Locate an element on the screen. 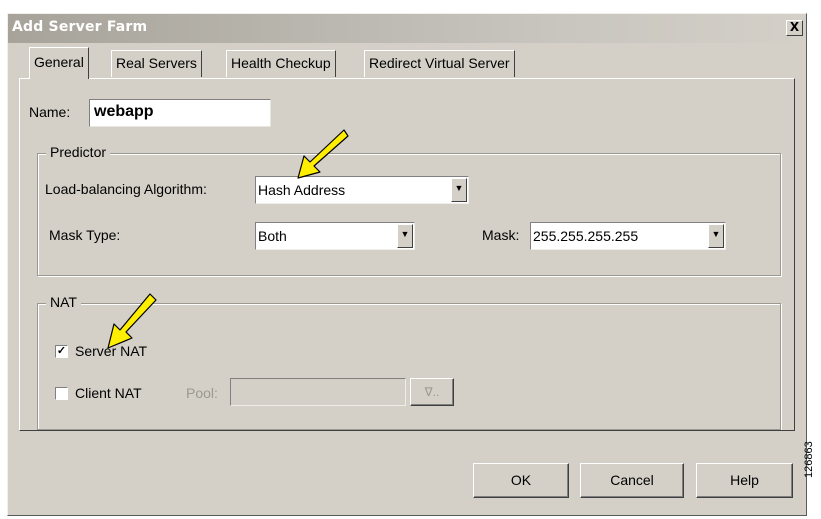 The image size is (821, 519). help-button: Help is located at coordinates (744, 480).